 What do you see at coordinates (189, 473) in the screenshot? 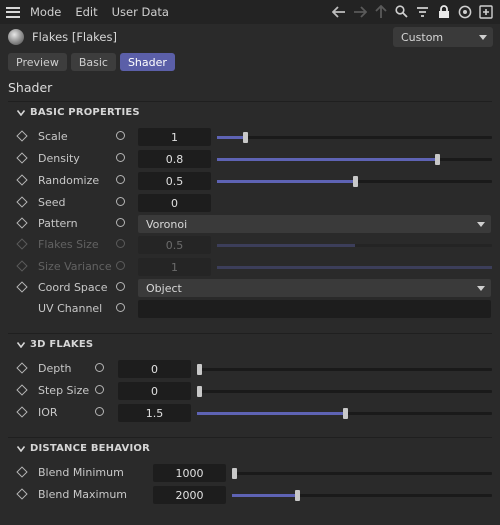
I see `blend-minimum-field: 1000` at bounding box center [189, 473].